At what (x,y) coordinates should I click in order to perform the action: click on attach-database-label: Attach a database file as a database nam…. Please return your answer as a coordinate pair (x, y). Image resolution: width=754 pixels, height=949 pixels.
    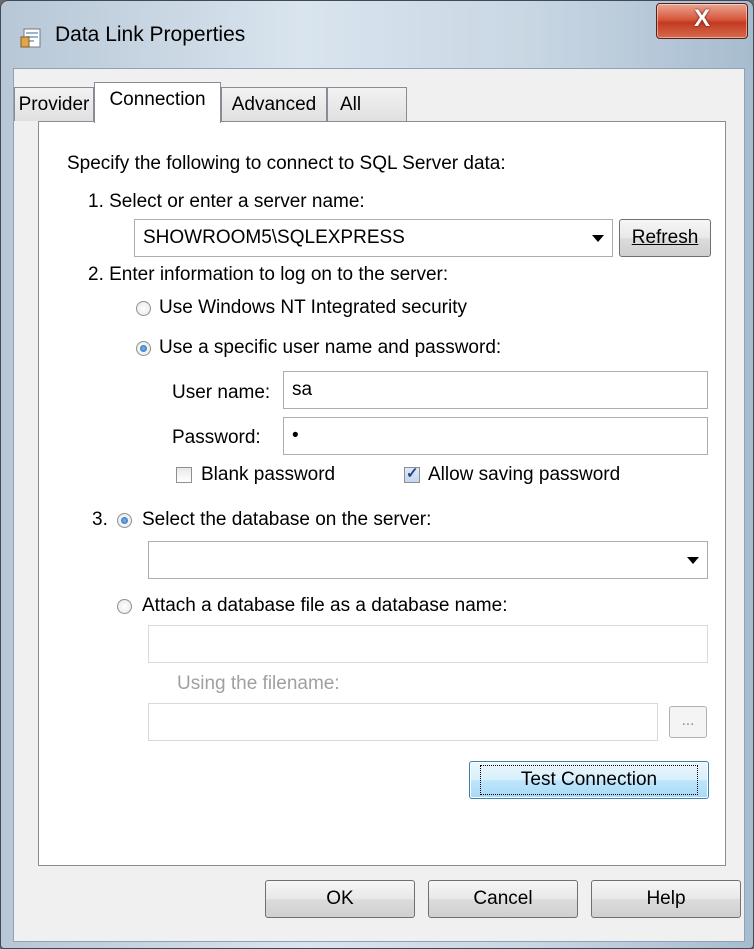
    Looking at the image, I should click on (324, 606).